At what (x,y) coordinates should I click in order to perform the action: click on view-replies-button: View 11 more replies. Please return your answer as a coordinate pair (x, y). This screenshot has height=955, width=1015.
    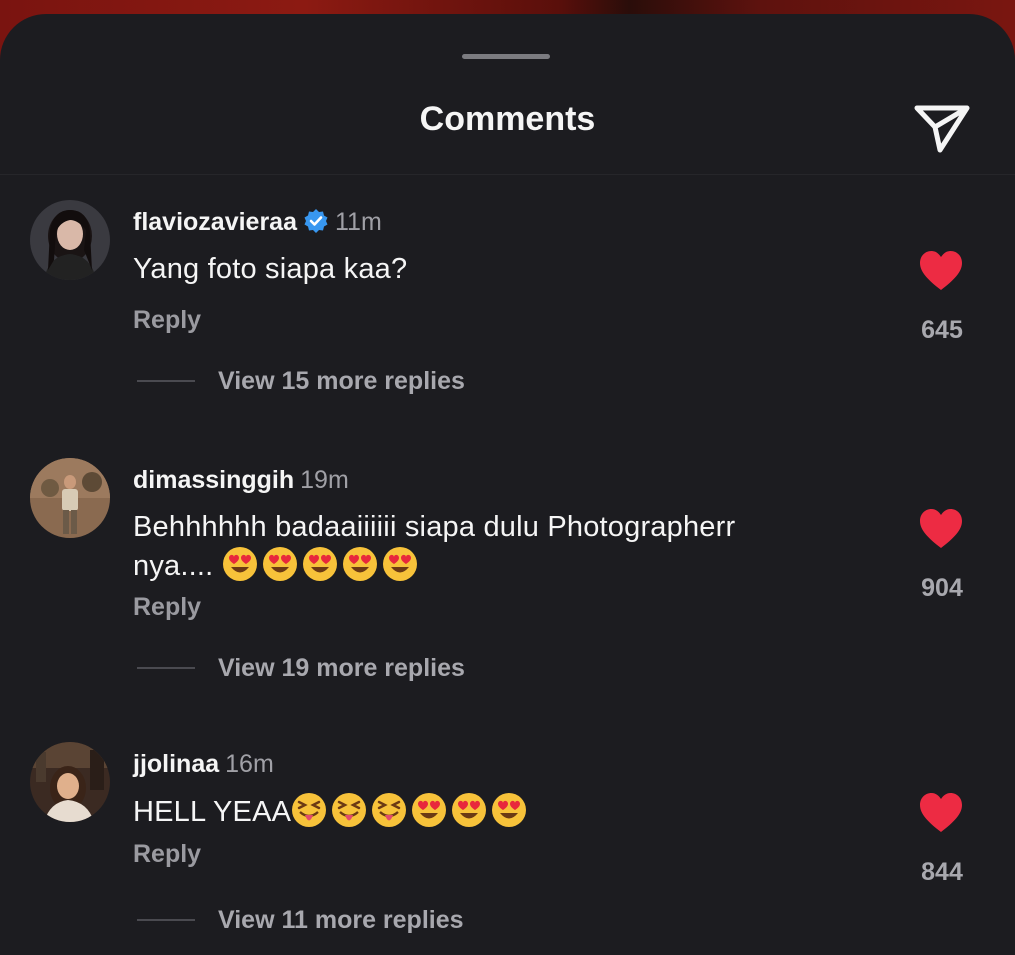
    Looking at the image, I should click on (341, 920).